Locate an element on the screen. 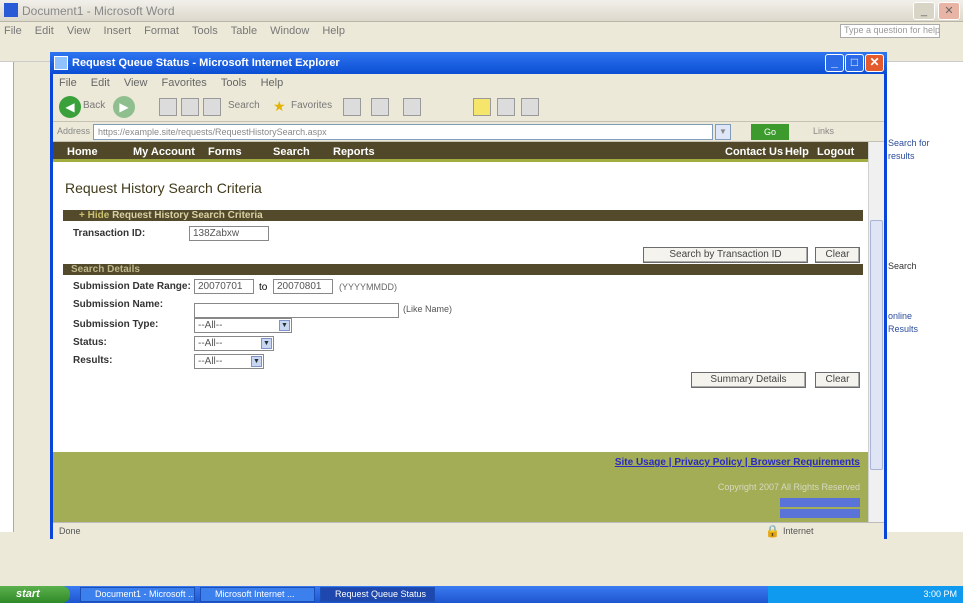  ie-menu-view: View is located at coordinates (136, 83).